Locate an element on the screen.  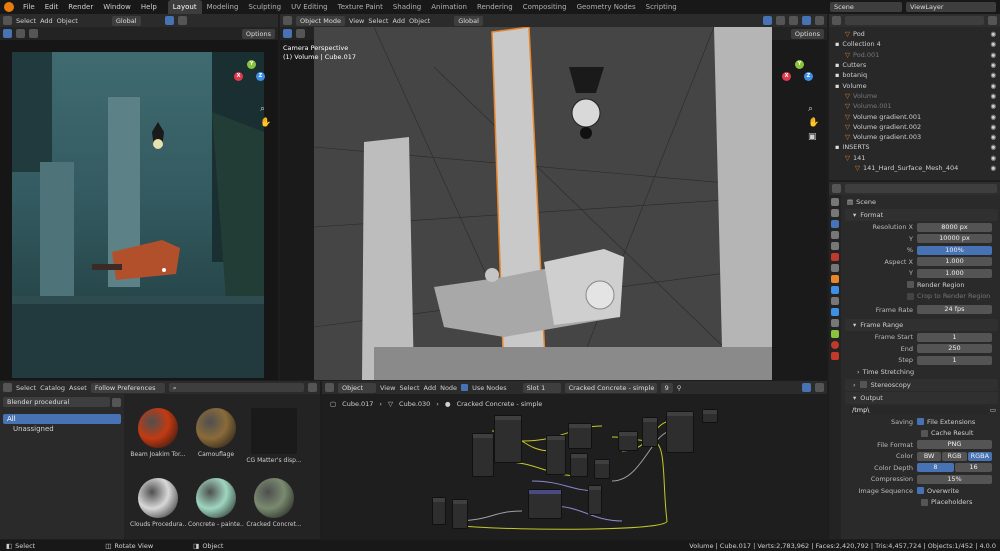
refresh-icon is located at coordinates (116, 402).